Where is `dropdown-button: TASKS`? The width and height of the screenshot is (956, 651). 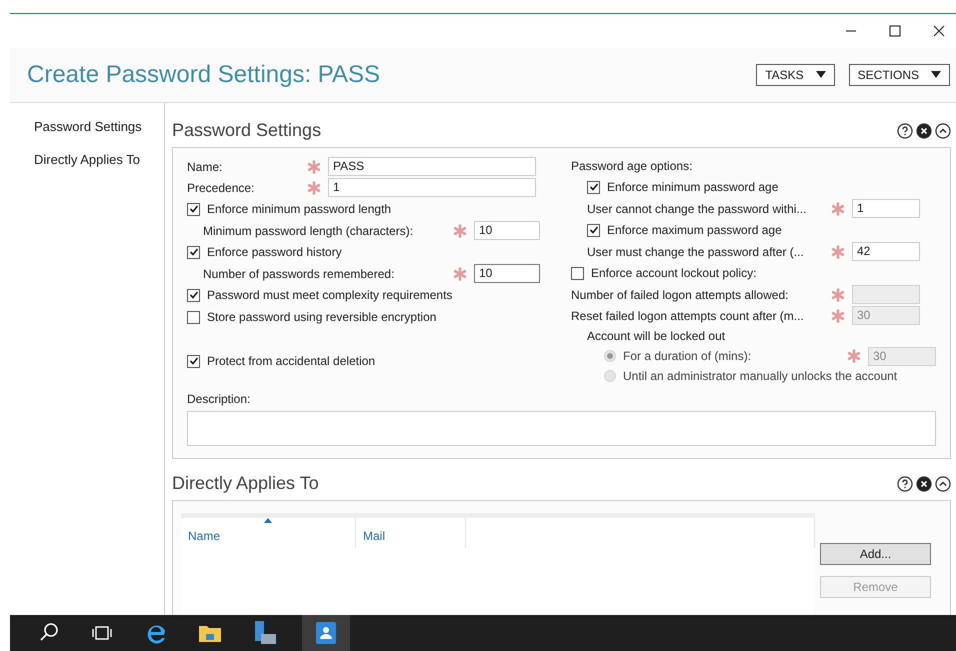 dropdown-button: TASKS is located at coordinates (795, 75).